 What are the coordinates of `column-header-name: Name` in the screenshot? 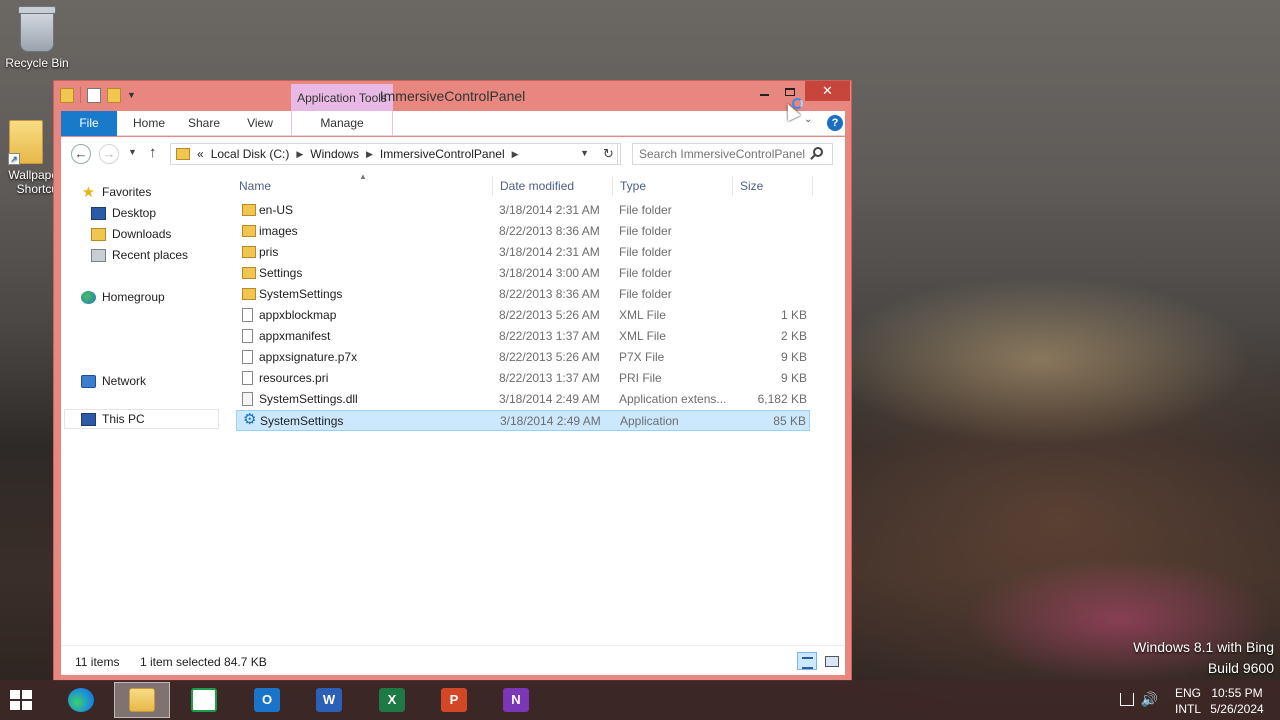 It's located at (255, 186).